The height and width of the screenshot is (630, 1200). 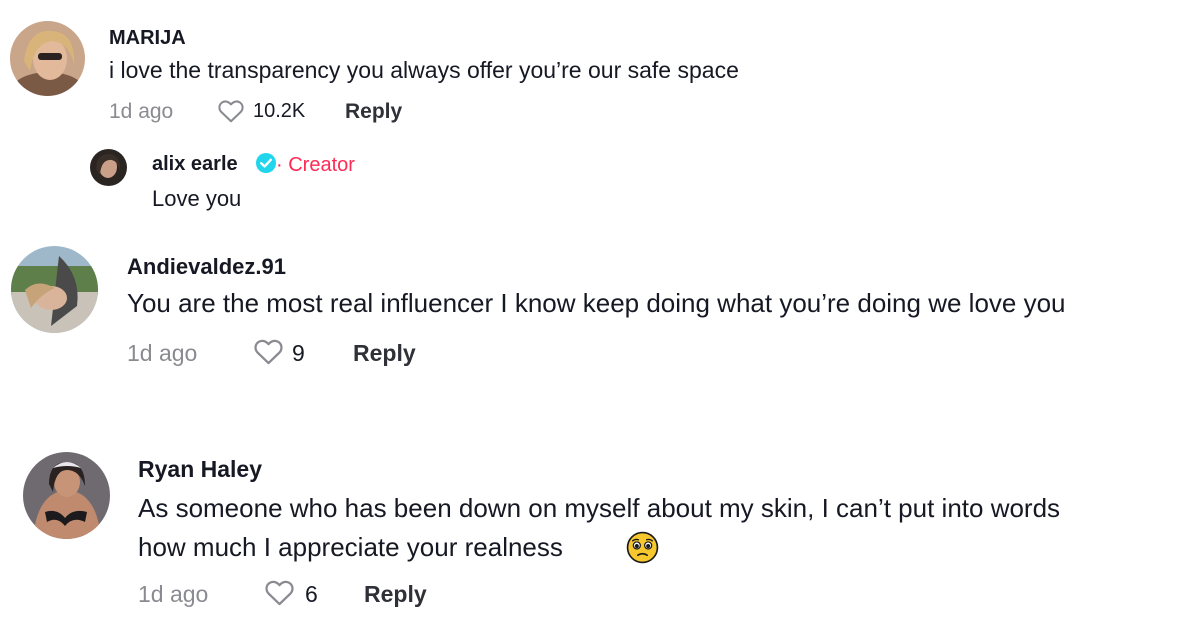 What do you see at coordinates (206, 267) in the screenshot?
I see `comment-username: Andievaldez.91` at bounding box center [206, 267].